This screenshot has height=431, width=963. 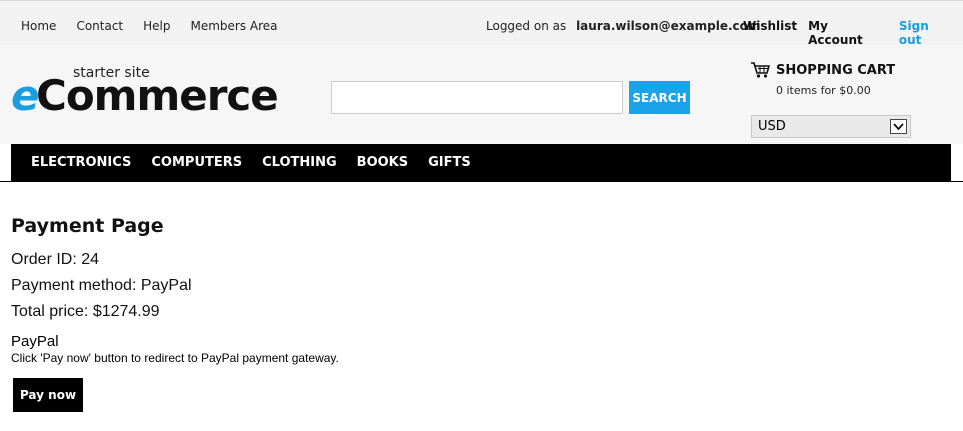 What do you see at coordinates (156, 26) in the screenshot?
I see `nav-help-link: Help` at bounding box center [156, 26].